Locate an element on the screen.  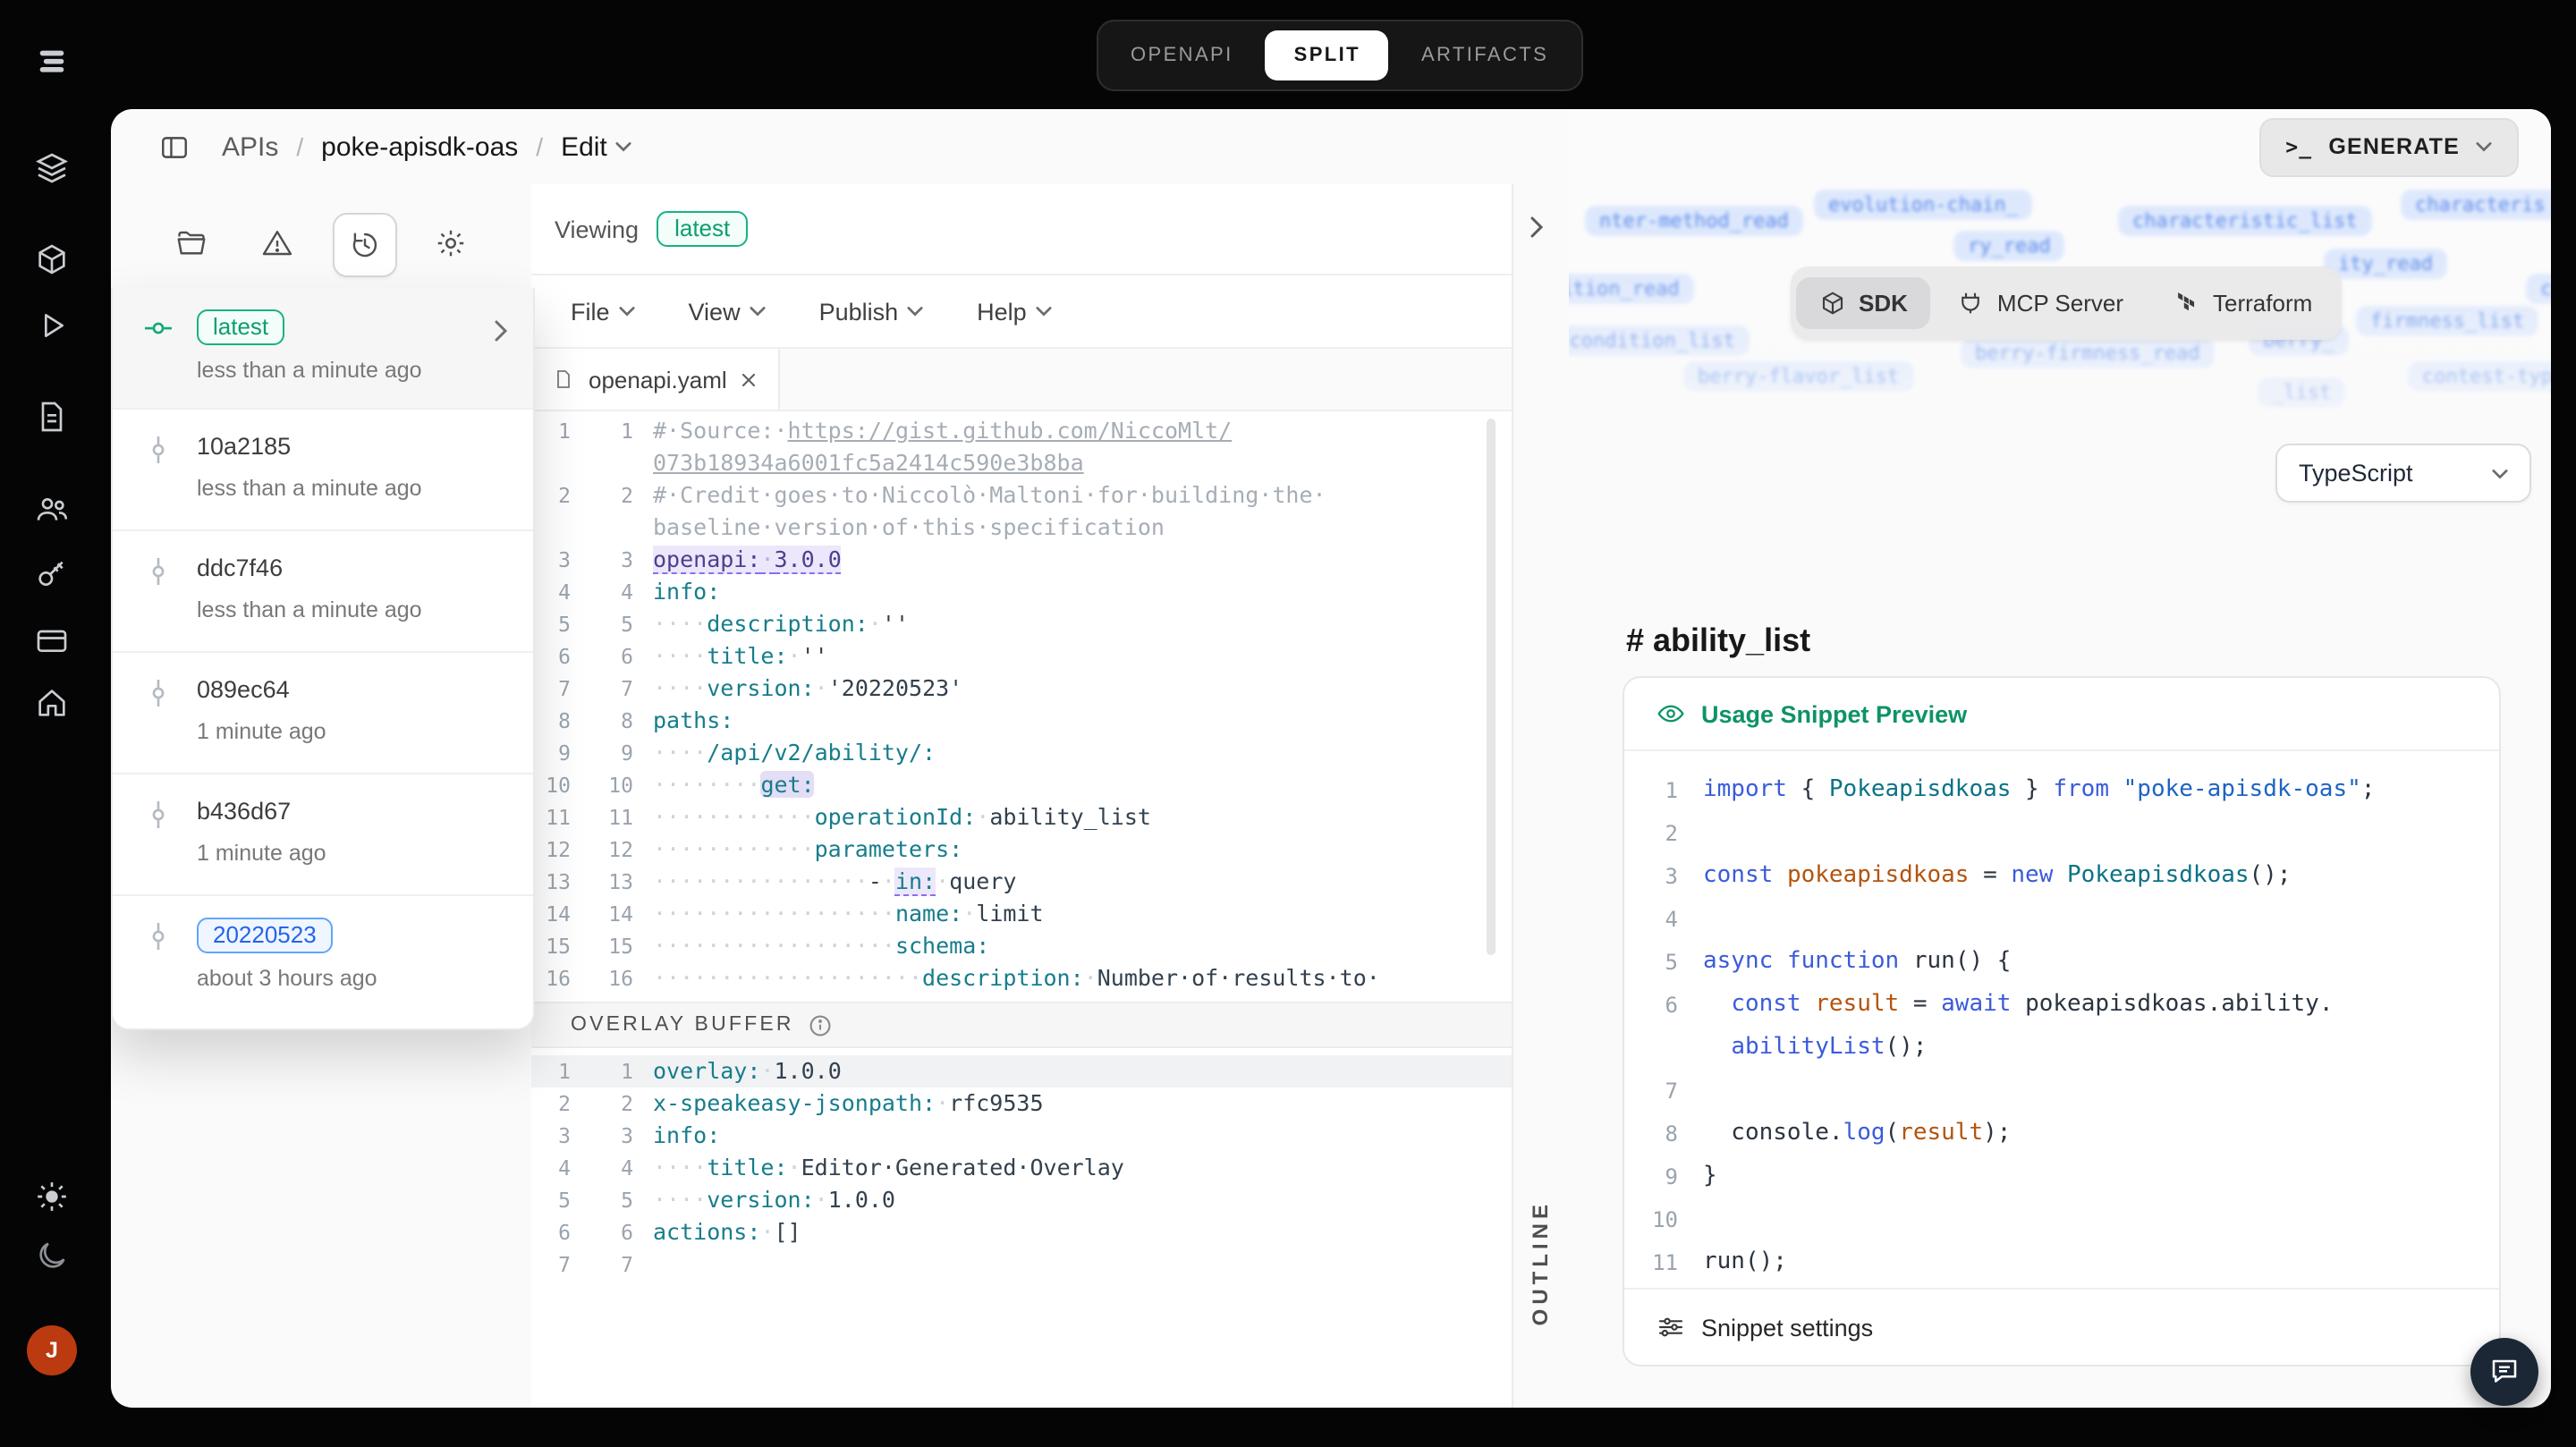
breadcrumb-project: poke-apisdk-oas is located at coordinates (419, 146).